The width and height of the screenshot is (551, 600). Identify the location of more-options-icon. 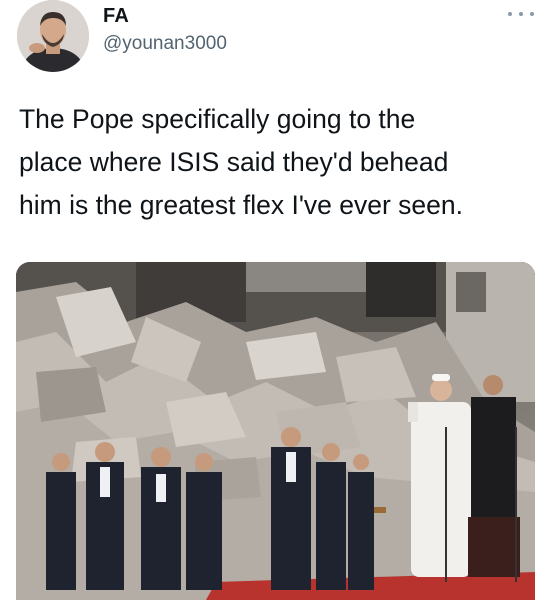
(521, 14).